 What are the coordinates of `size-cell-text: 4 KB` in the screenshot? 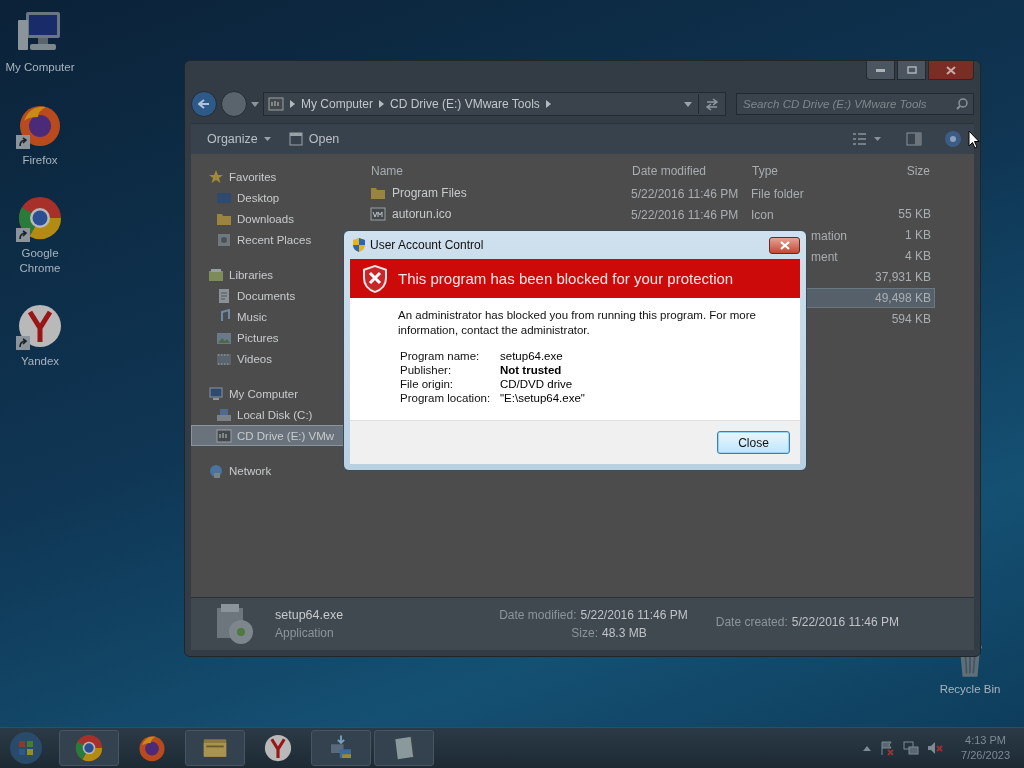 It's located at (917, 256).